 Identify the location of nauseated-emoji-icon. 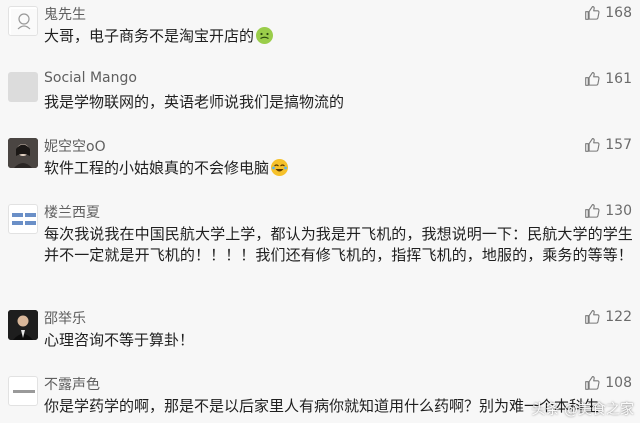
(265, 35).